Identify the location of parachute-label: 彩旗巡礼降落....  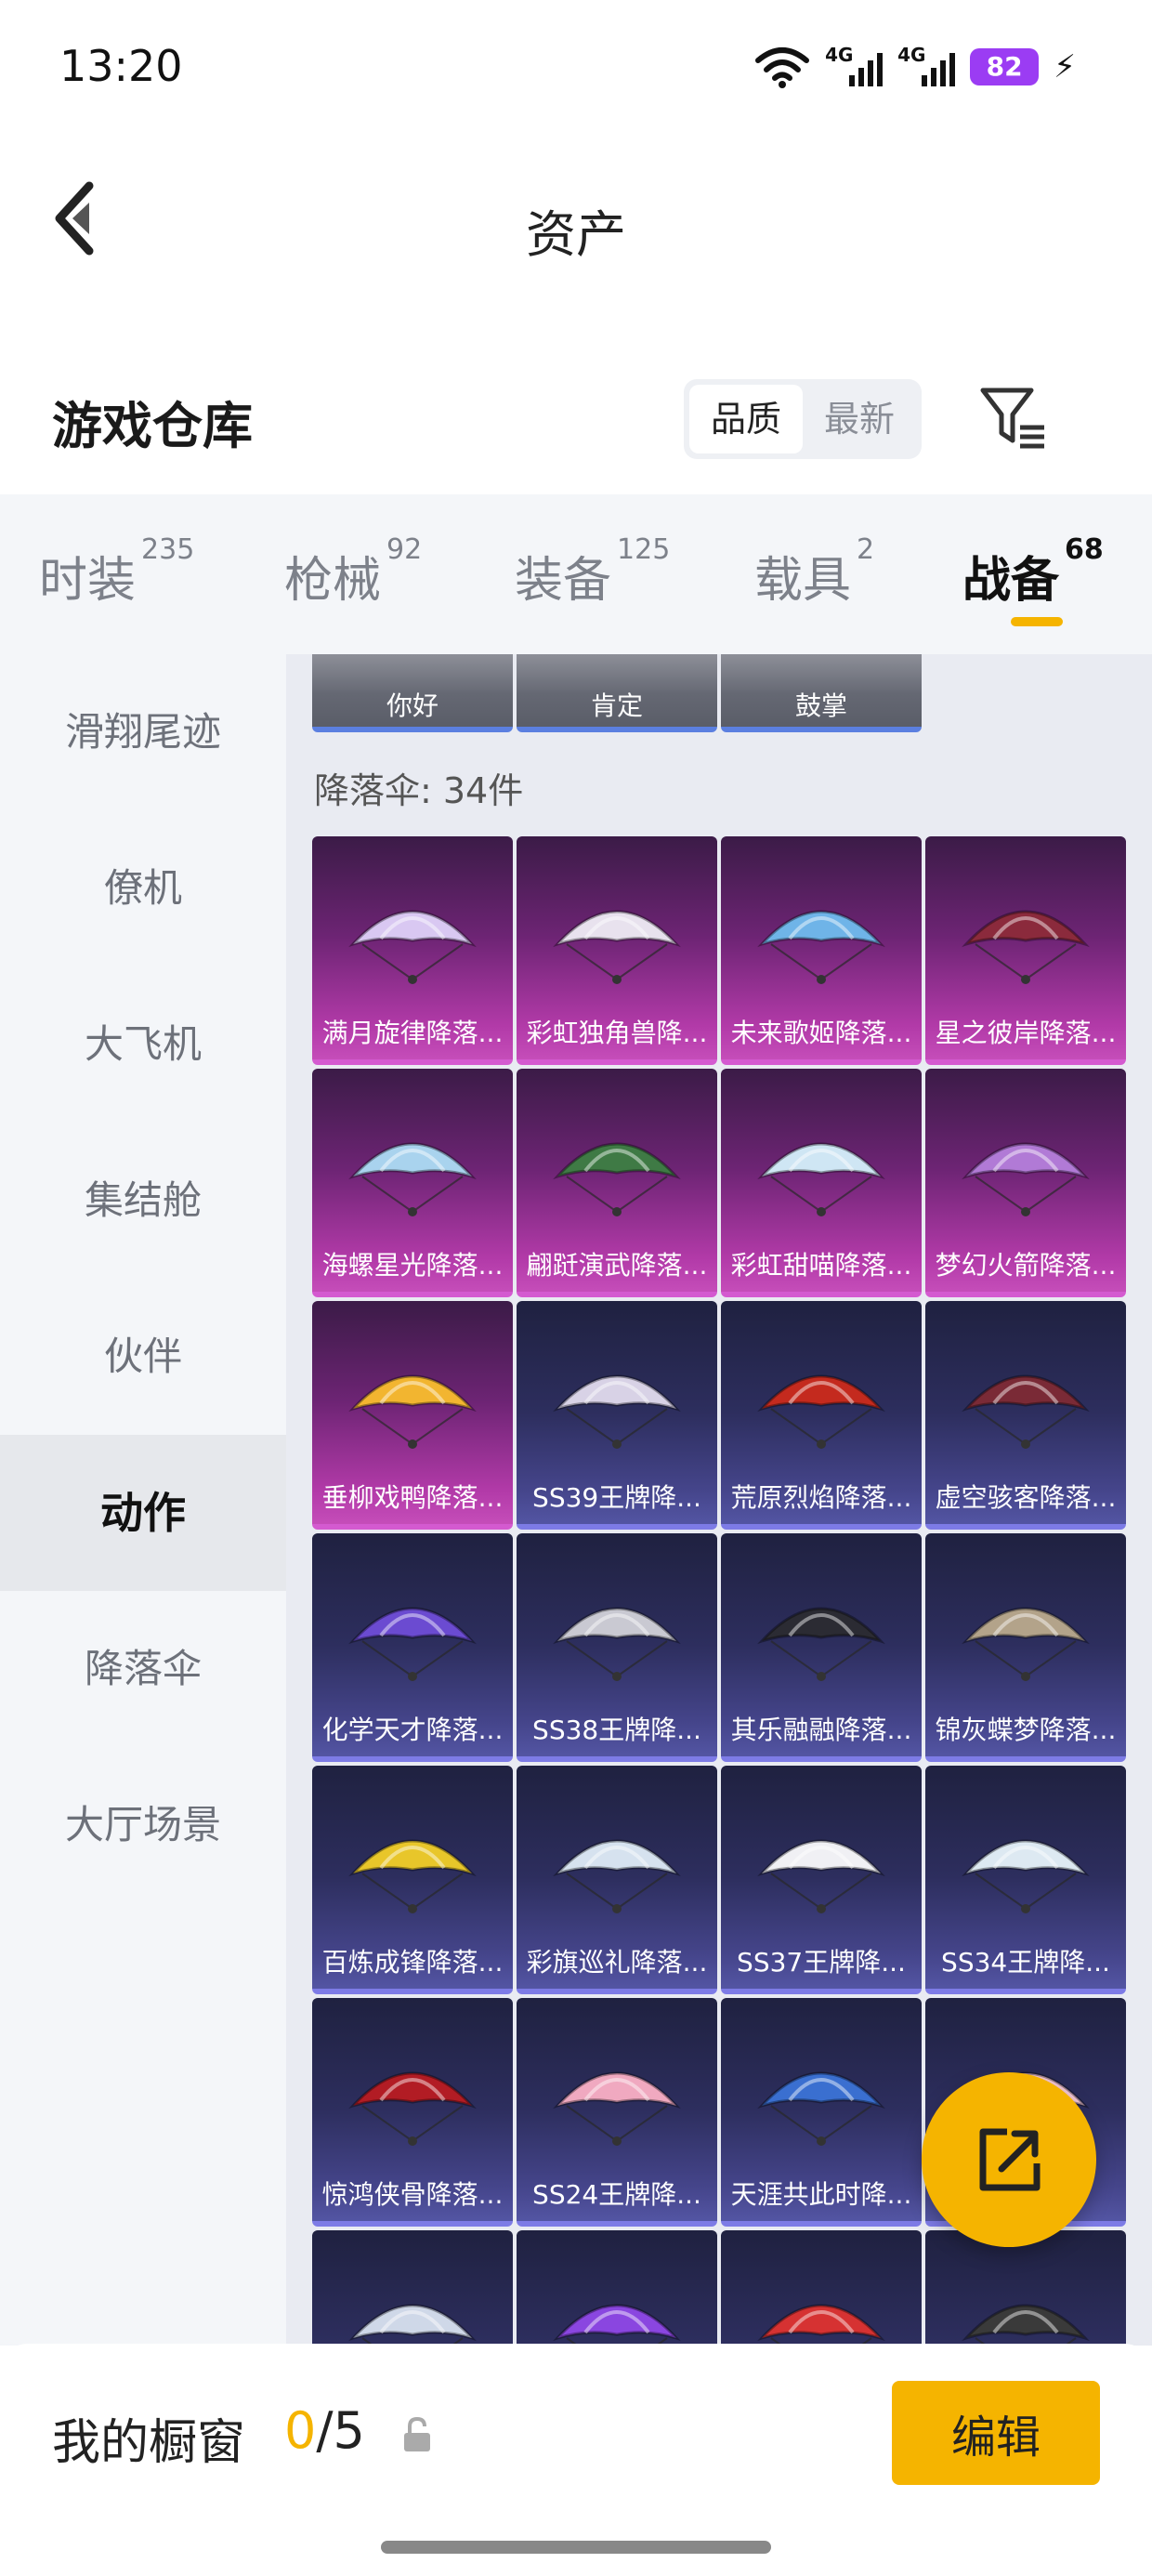
(617, 1962).